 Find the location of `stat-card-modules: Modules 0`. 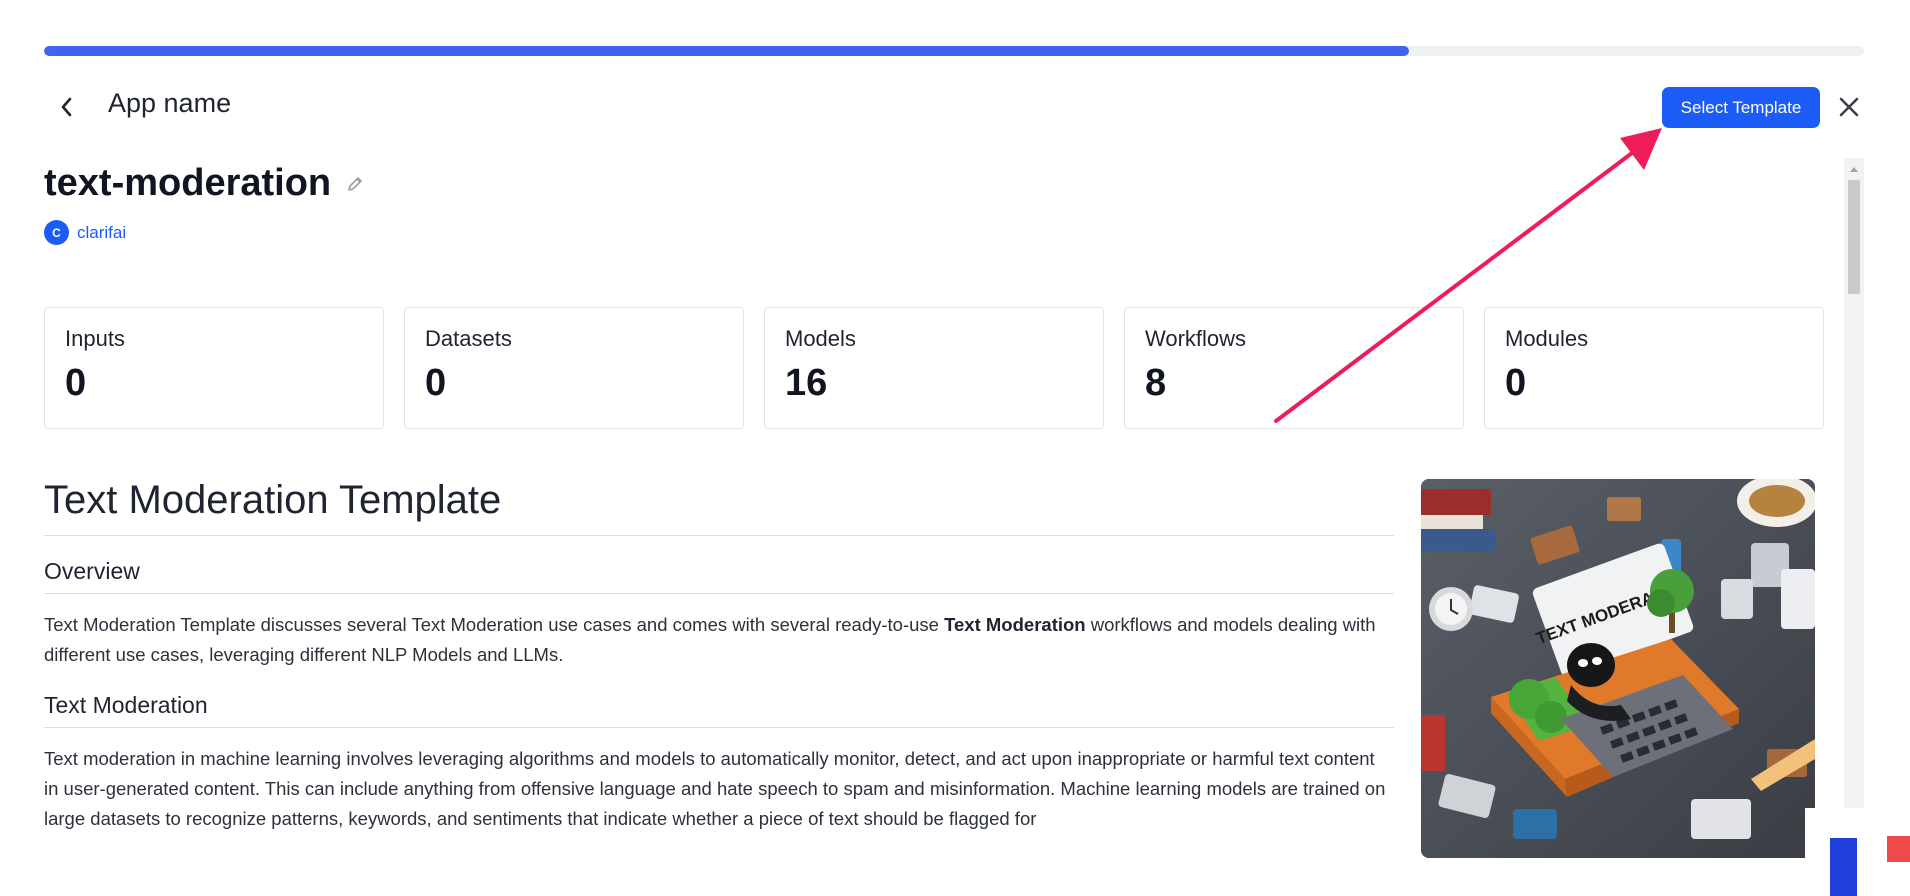

stat-card-modules: Modules 0 is located at coordinates (1654, 368).